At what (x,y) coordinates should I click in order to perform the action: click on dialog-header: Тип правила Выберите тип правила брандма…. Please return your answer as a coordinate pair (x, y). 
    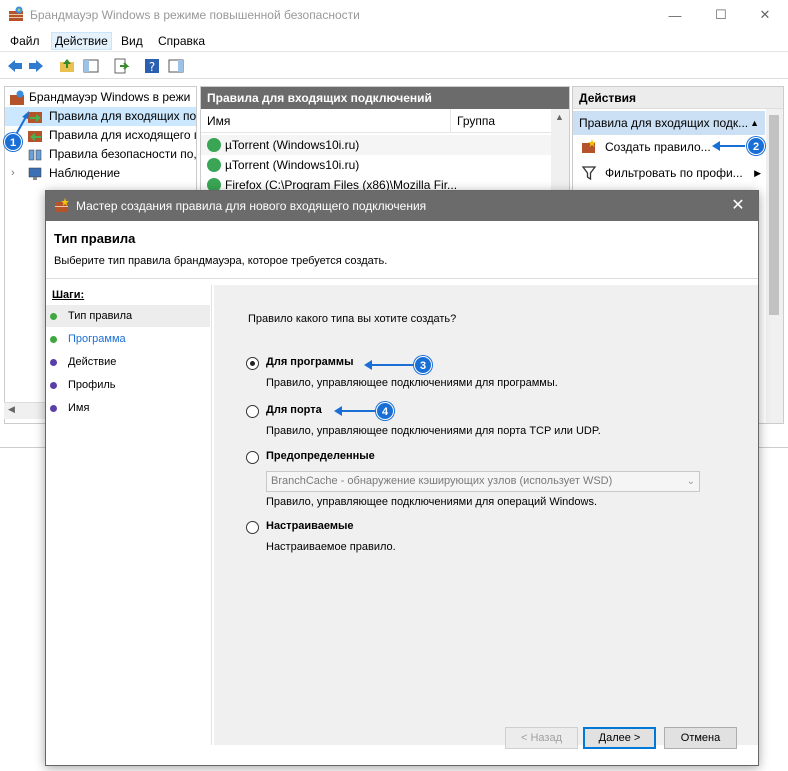
    Looking at the image, I should click on (402, 250).